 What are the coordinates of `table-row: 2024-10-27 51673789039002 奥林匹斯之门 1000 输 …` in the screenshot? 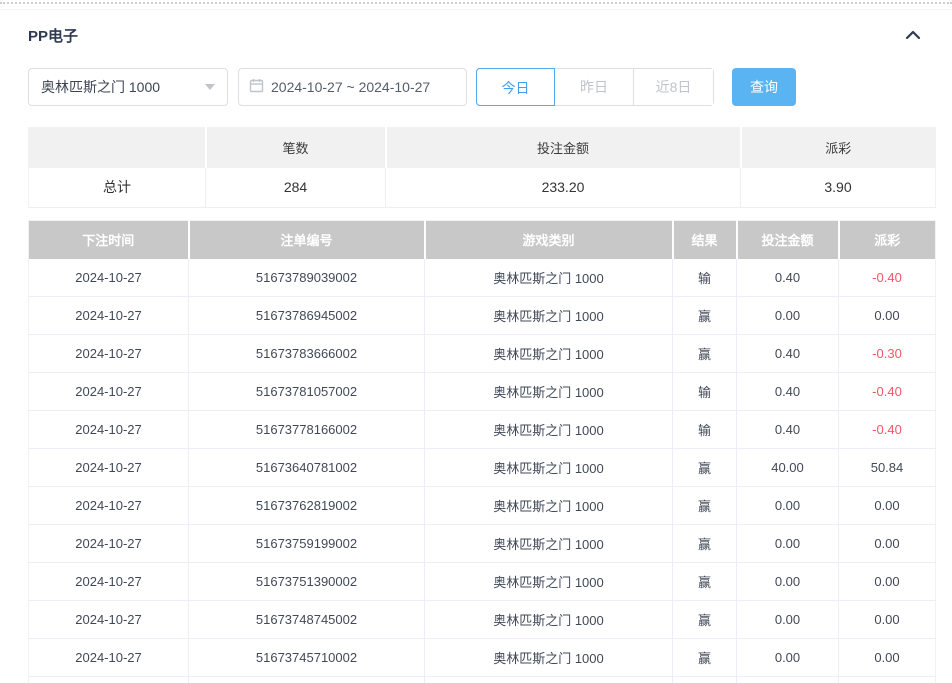 It's located at (482, 277).